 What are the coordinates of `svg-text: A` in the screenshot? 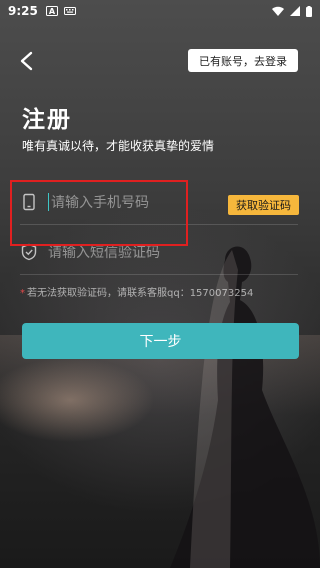 It's located at (52, 11).